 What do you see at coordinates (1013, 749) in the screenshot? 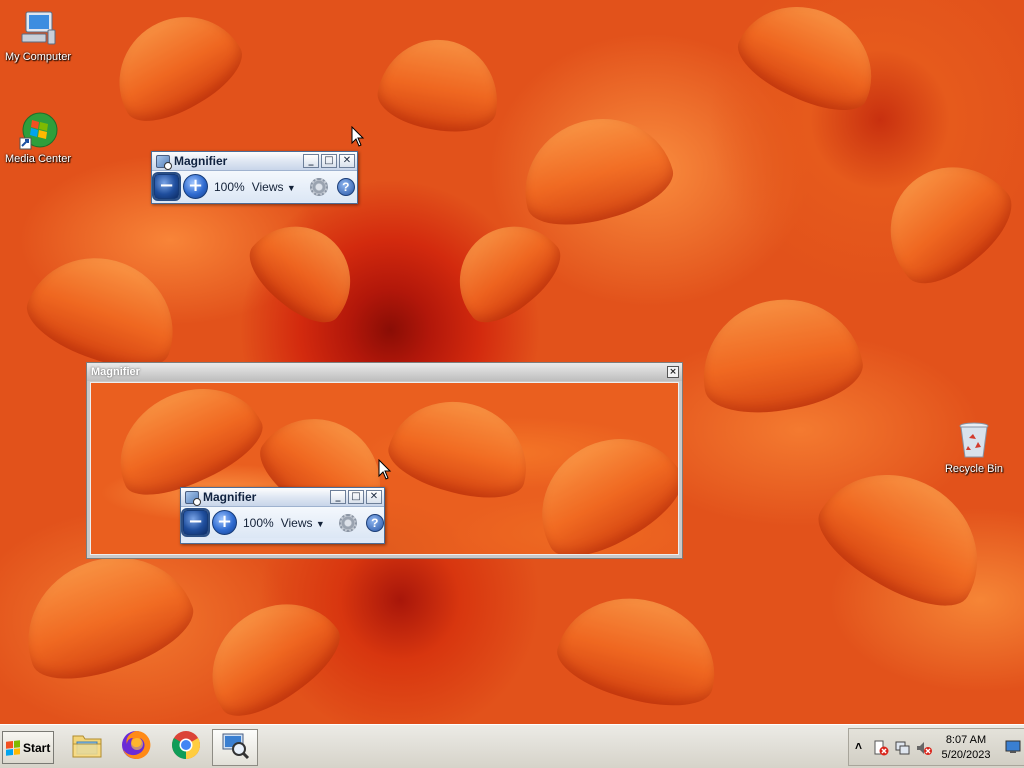
I see `show-desktop-icon` at bounding box center [1013, 749].